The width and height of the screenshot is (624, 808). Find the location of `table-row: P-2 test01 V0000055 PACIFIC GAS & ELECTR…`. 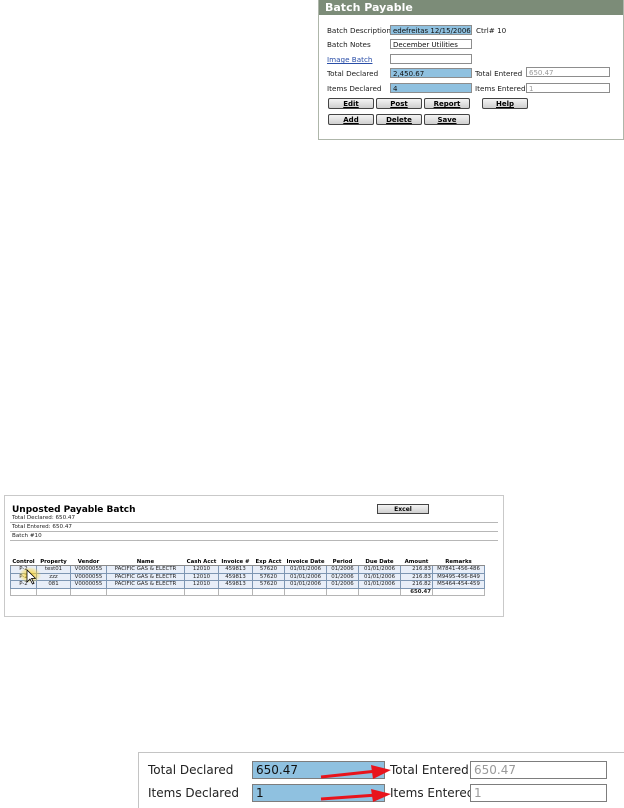

table-row: P-2 test01 V0000055 PACIFIC GAS & ELECTR… is located at coordinates (247, 569).